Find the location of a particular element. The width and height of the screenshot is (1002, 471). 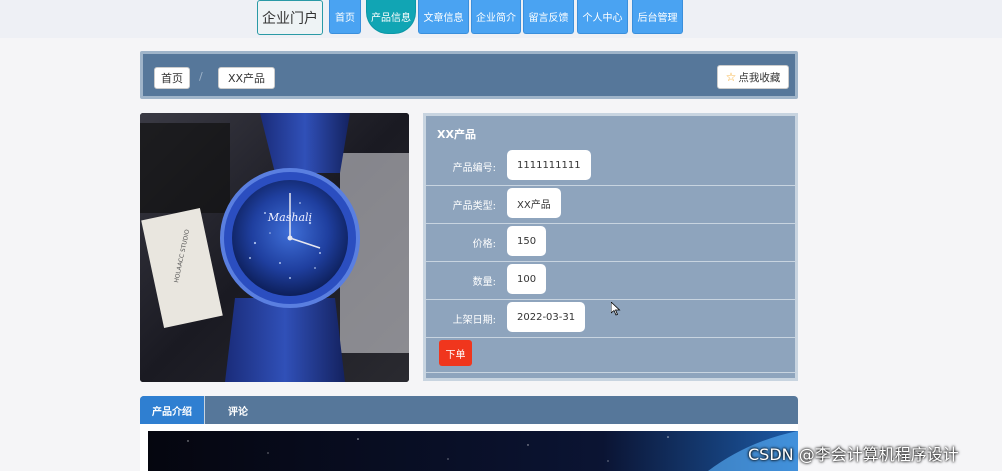

field-value: 150 is located at coordinates (527, 241).